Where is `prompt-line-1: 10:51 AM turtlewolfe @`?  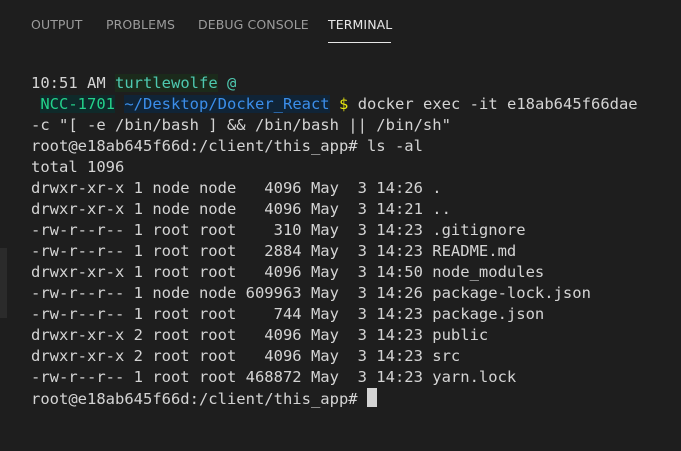 prompt-line-1: 10:51 AM turtlewolfe @ is located at coordinates (133, 83).